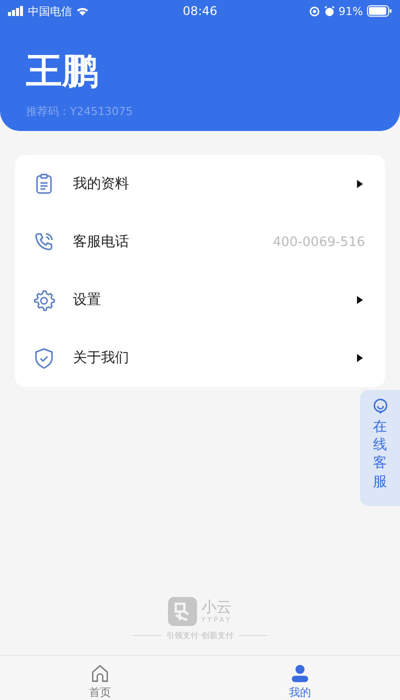 The height and width of the screenshot is (700, 400). What do you see at coordinates (318, 242) in the screenshot?
I see `phone-number: 400-0069-516` at bounding box center [318, 242].